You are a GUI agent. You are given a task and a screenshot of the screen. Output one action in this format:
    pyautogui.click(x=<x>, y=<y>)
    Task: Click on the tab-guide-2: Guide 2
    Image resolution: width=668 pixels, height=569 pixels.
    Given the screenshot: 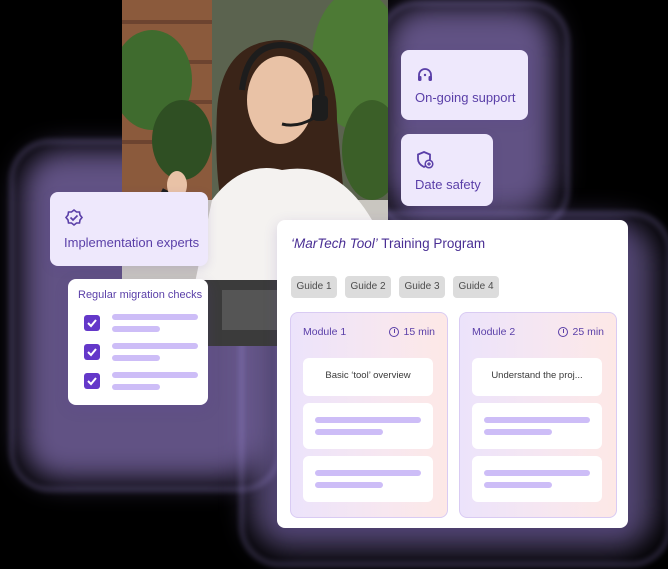 What is the action you would take?
    pyautogui.click(x=368, y=287)
    